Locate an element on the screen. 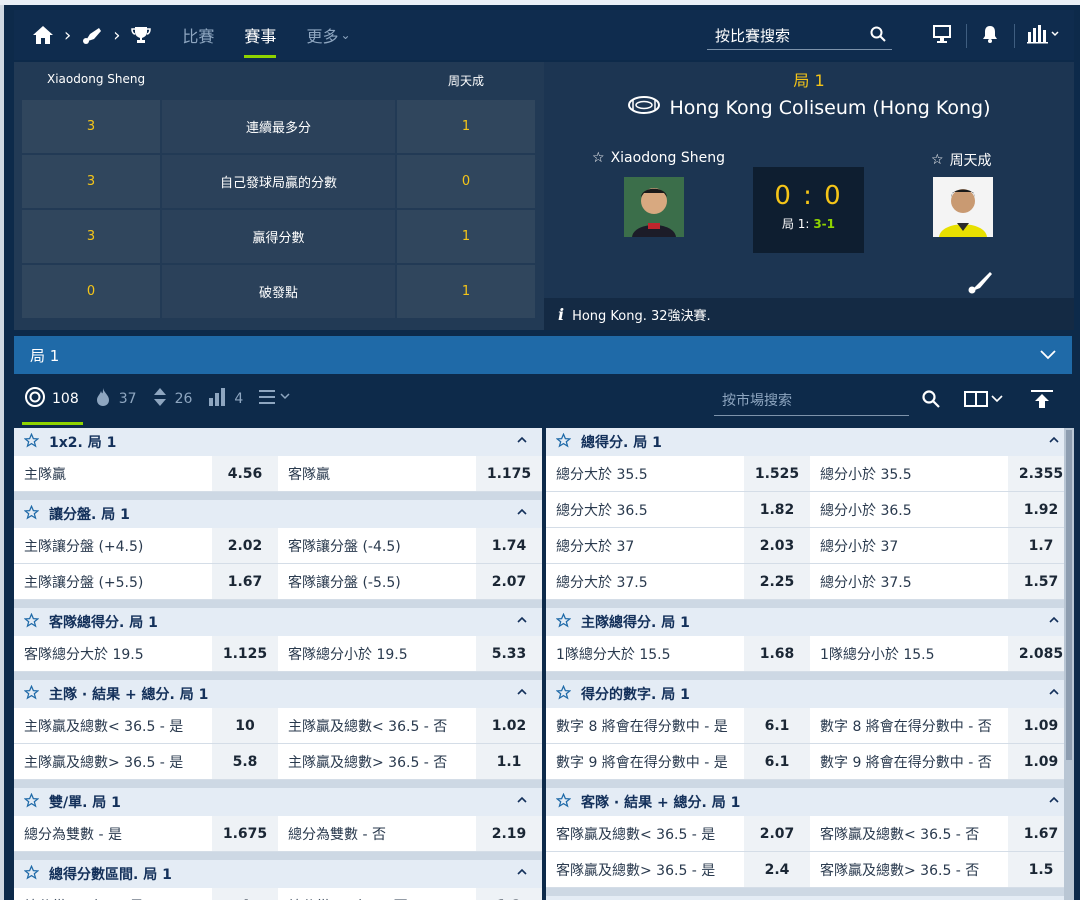 This screenshot has height=900, width=1080. outcome-label: 客隊贏及總數< 36.5 - 是 is located at coordinates (645, 833).